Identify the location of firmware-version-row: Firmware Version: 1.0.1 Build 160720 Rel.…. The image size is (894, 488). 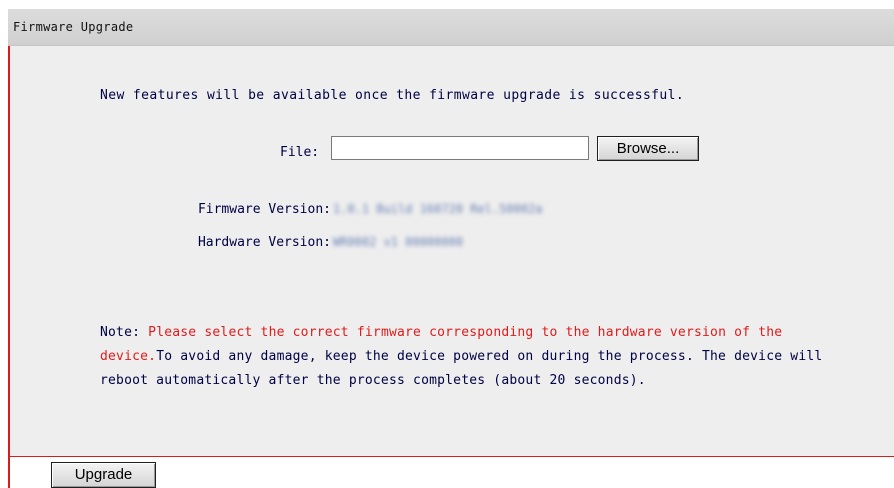
(349, 209).